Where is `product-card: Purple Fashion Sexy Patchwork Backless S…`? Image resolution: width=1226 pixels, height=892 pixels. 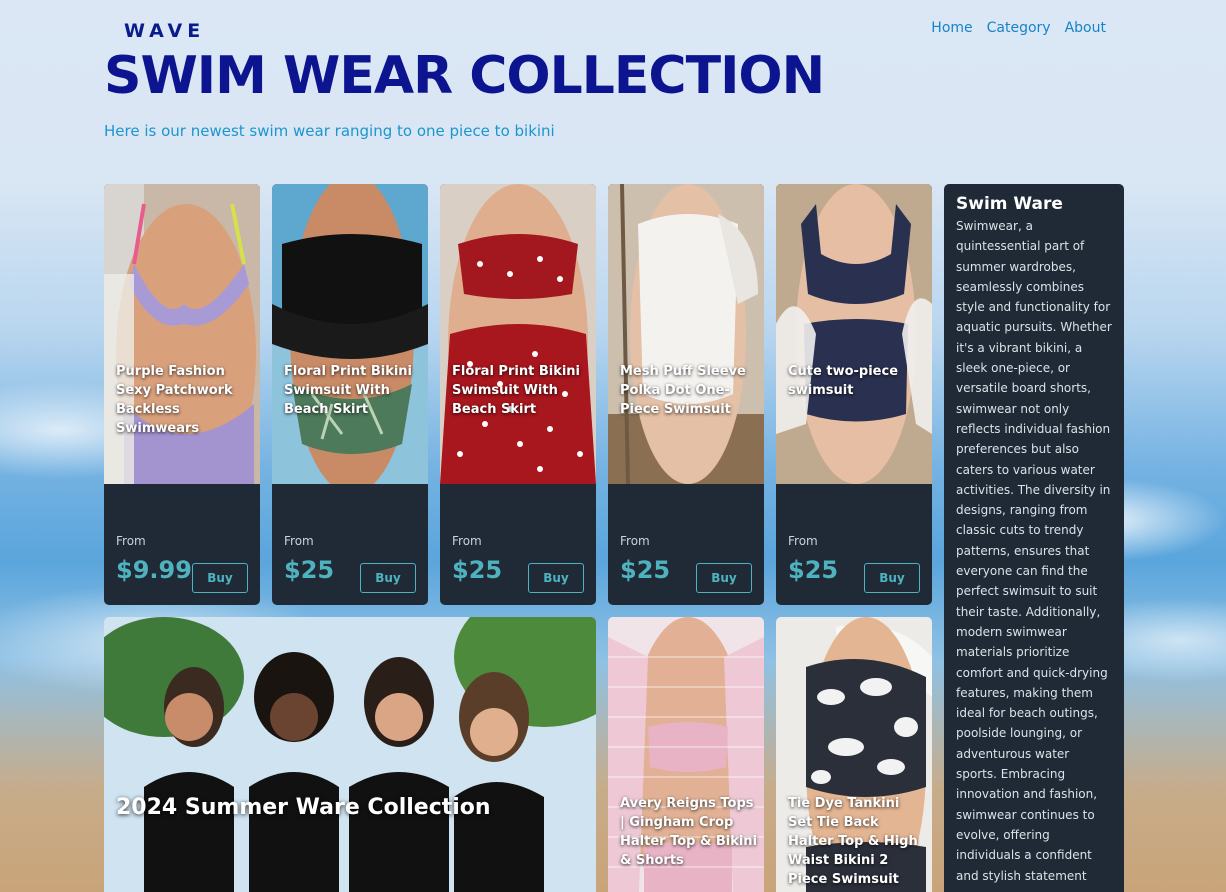 product-card: Purple Fashion Sexy Patchwork Backless S… is located at coordinates (182, 394).